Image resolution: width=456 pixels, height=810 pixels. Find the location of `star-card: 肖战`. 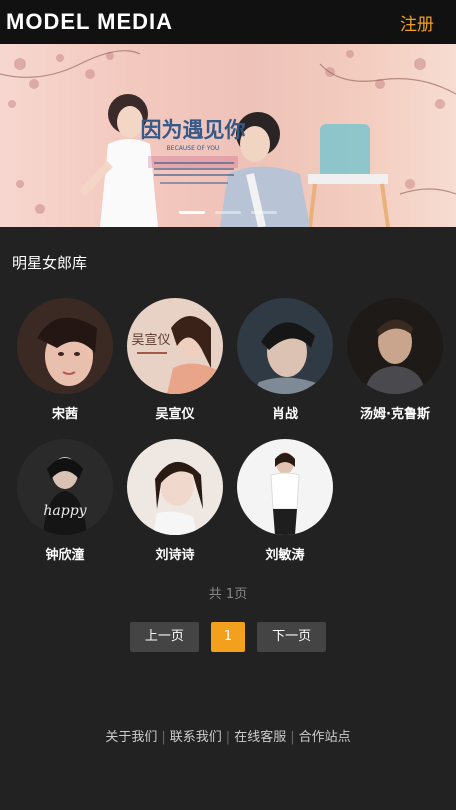

star-card: 肖战 is located at coordinates (285, 360).